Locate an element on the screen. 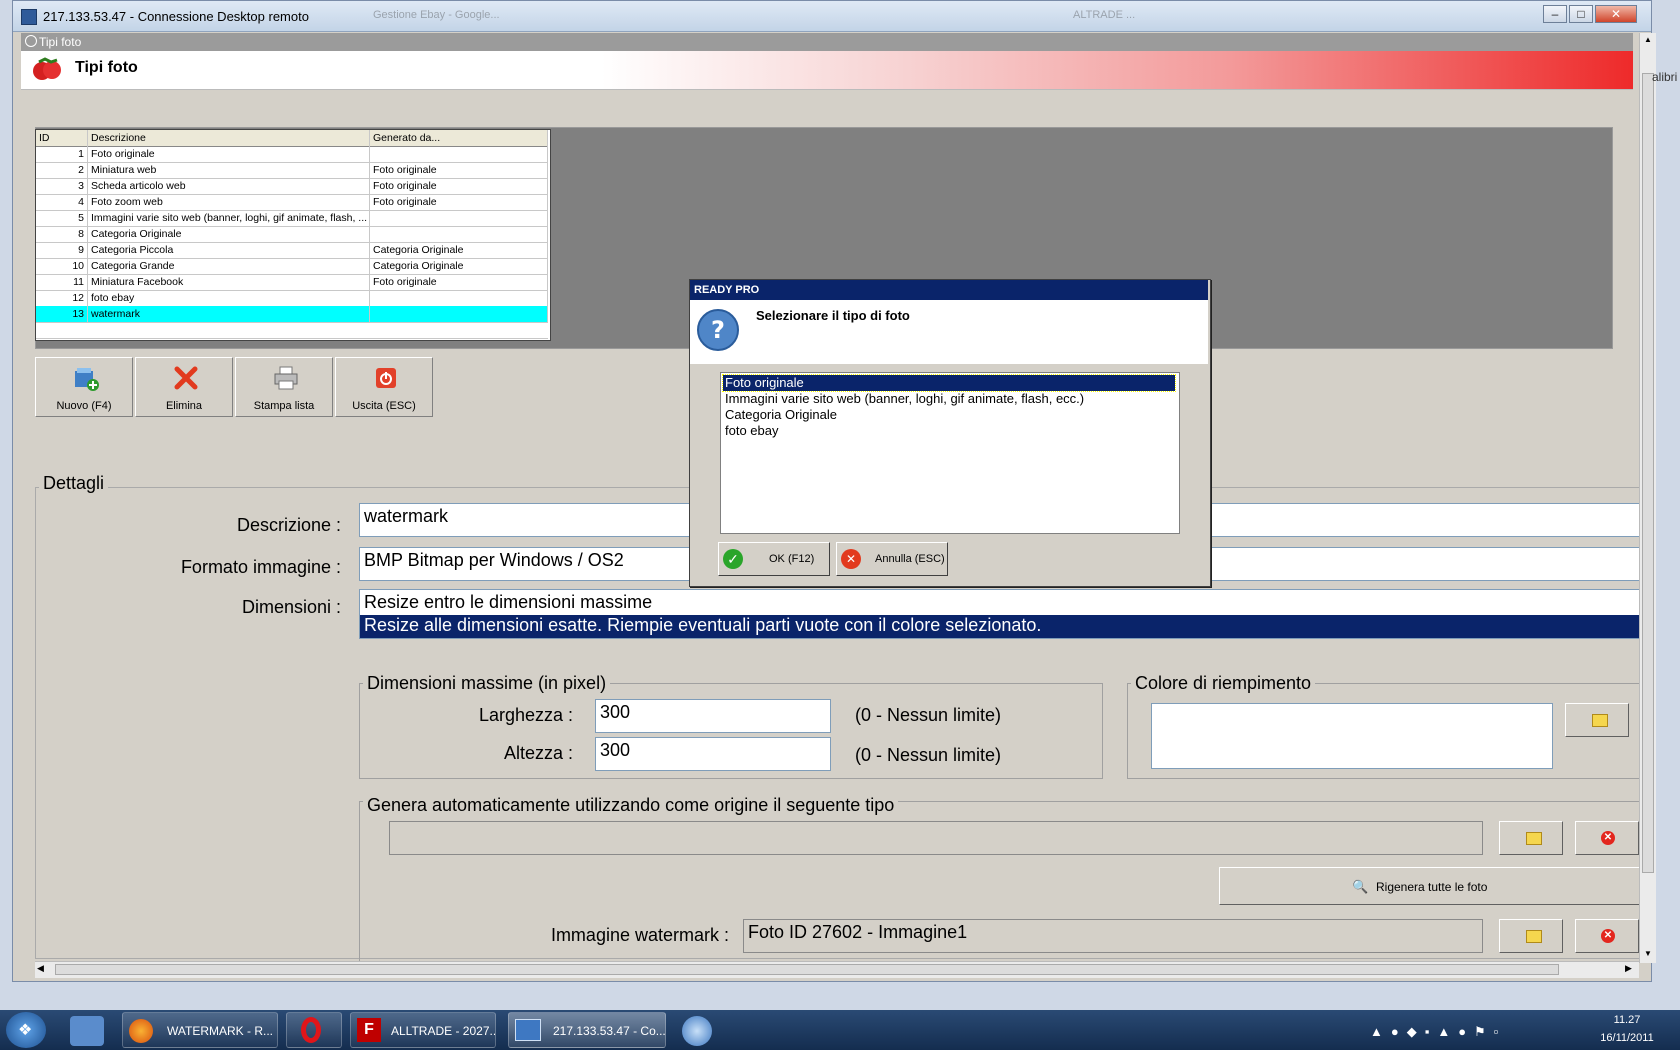  dialog-cancel-button: ✕ Annulla (ESC) is located at coordinates (892, 559).